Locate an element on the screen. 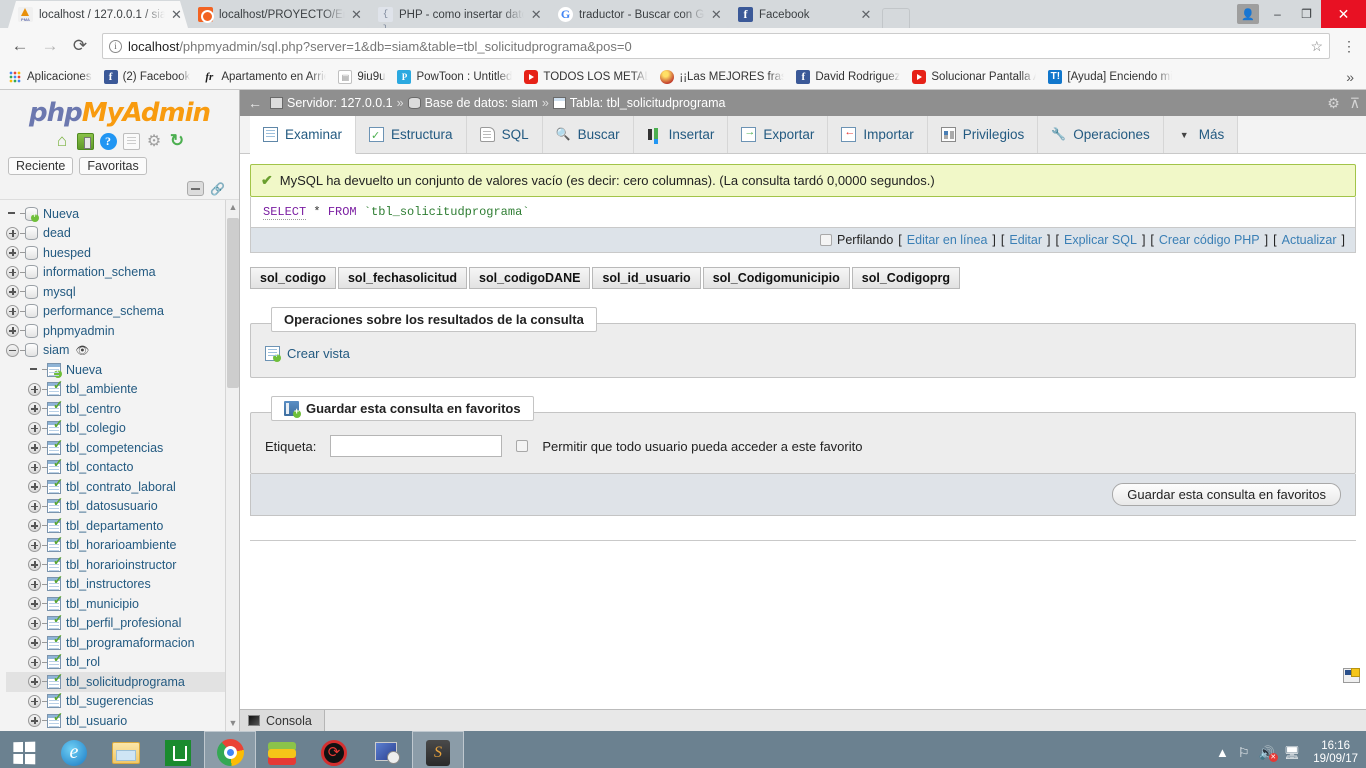 The image size is (1366, 768). bookmarks-overflow-icon: » is located at coordinates (1352, 77).